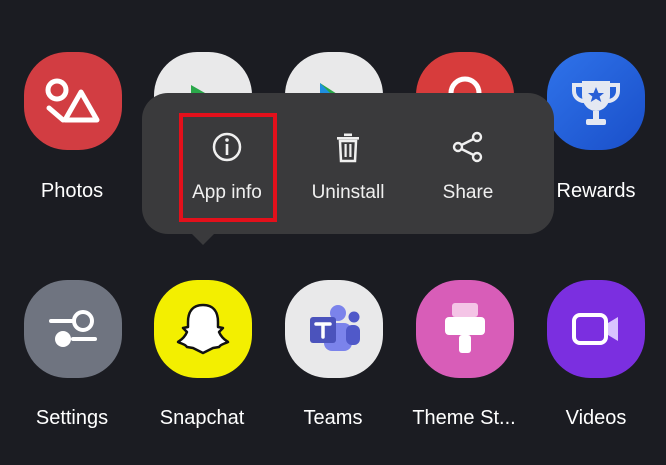 The width and height of the screenshot is (666, 465). What do you see at coordinates (468, 163) in the screenshot?
I see `share-action: Share` at bounding box center [468, 163].